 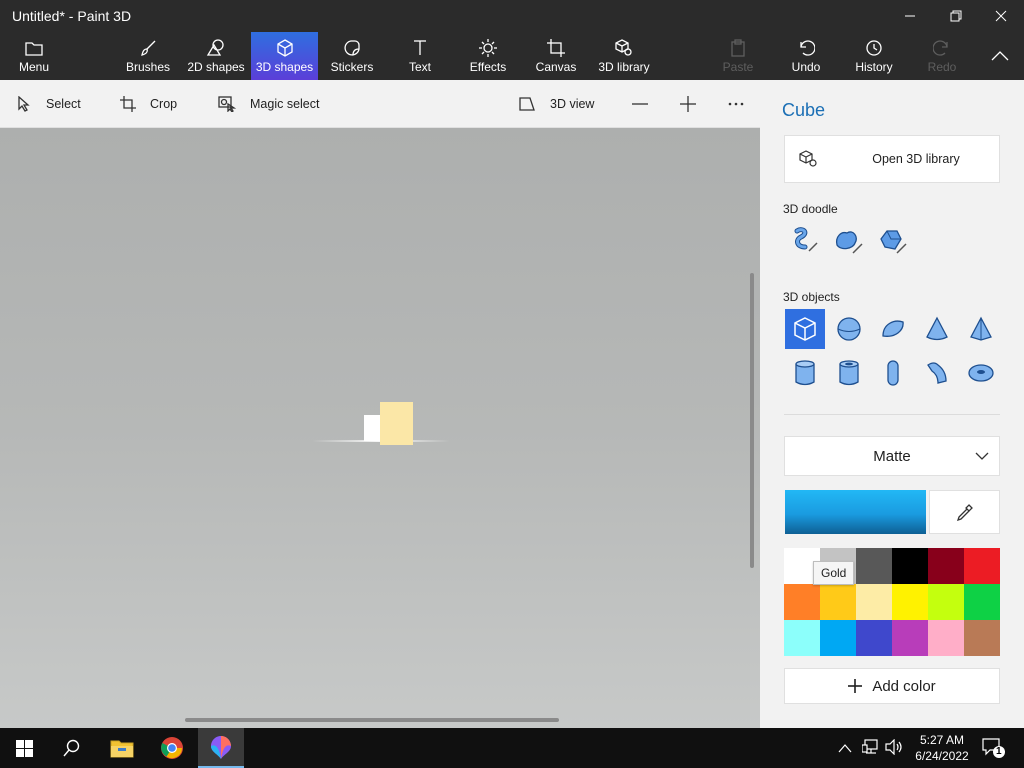 What do you see at coordinates (48, 104) in the screenshot?
I see `select-button: Select` at bounding box center [48, 104].